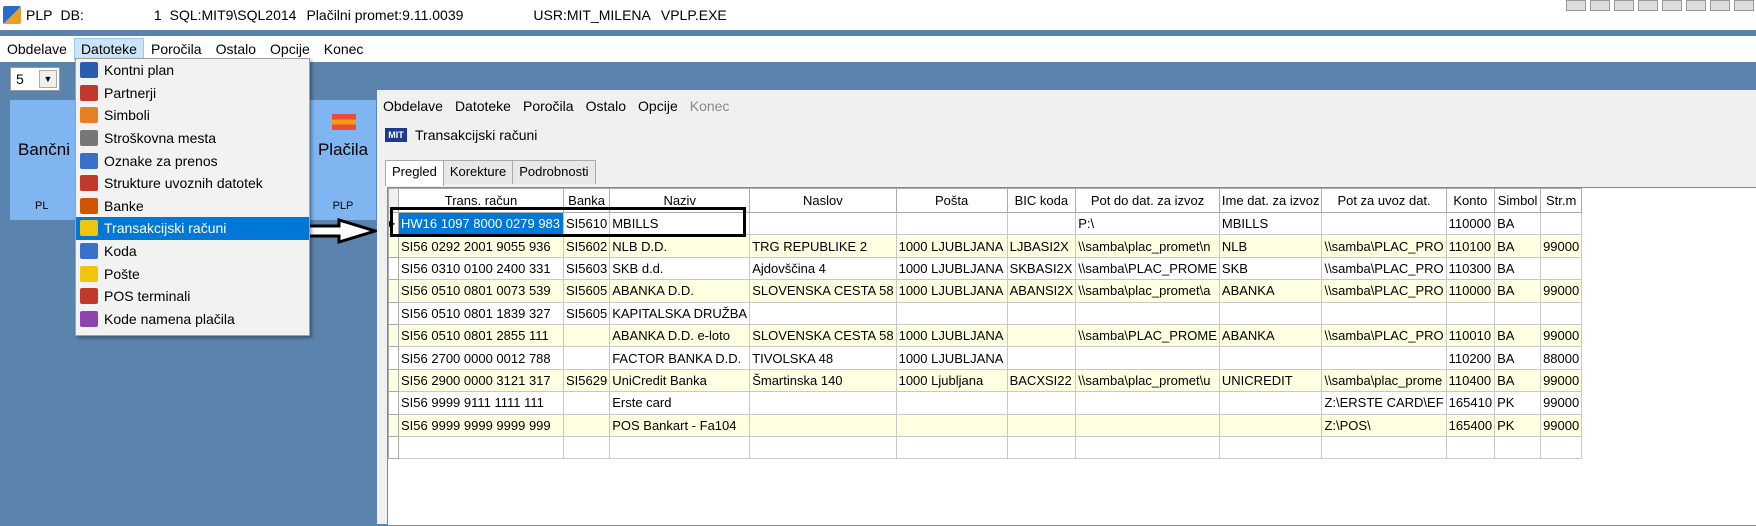 The image size is (1756, 526). Describe the element at coordinates (680, 200) in the screenshot. I see `column-header: Naziv` at that location.